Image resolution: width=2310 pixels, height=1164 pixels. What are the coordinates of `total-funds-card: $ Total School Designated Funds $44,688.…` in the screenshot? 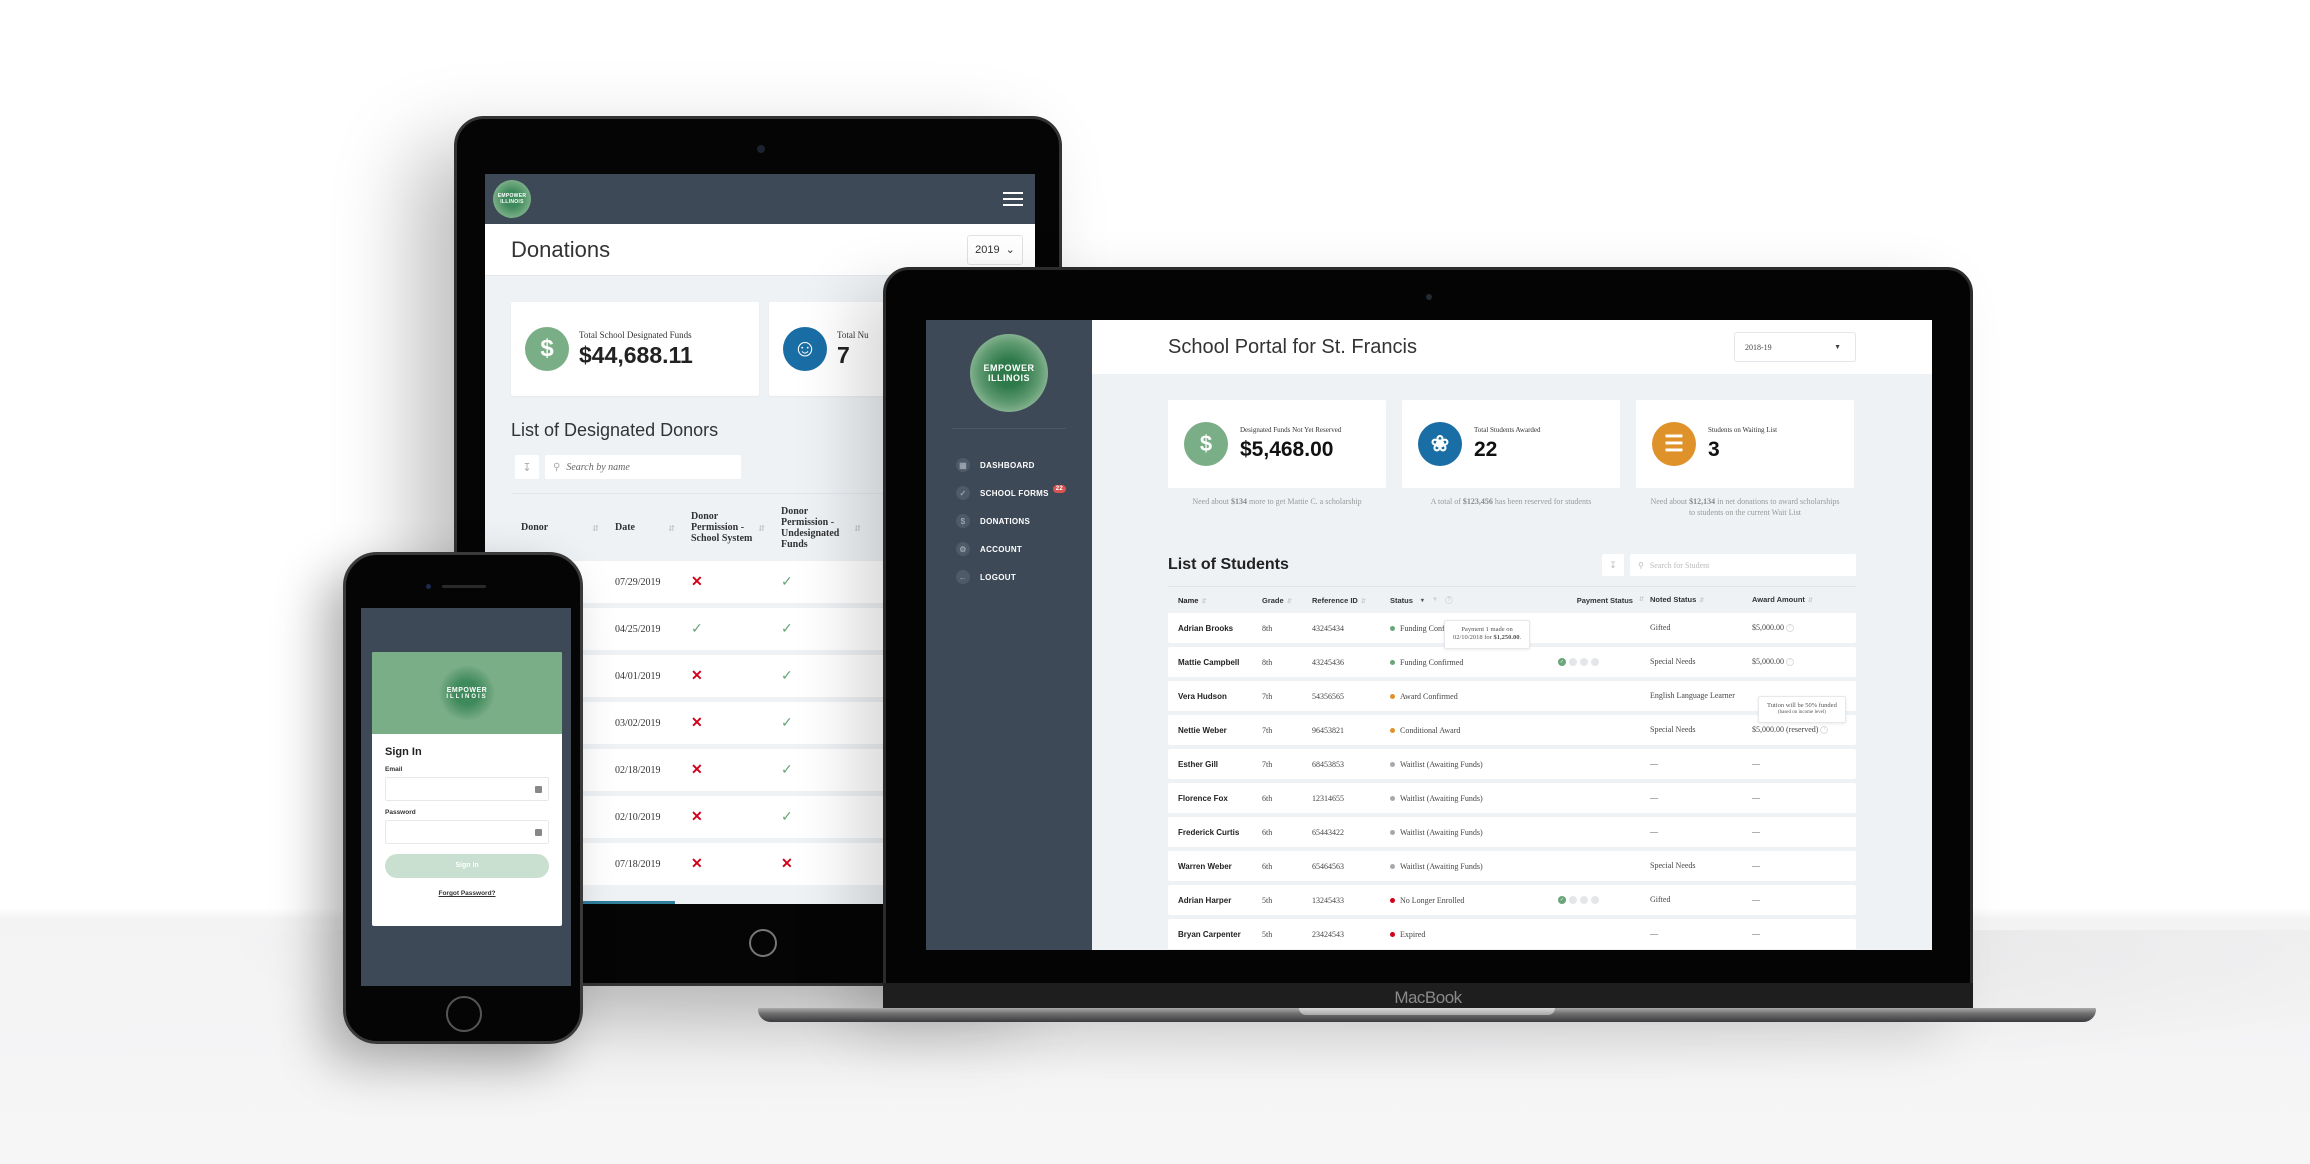 It's located at (635, 349).